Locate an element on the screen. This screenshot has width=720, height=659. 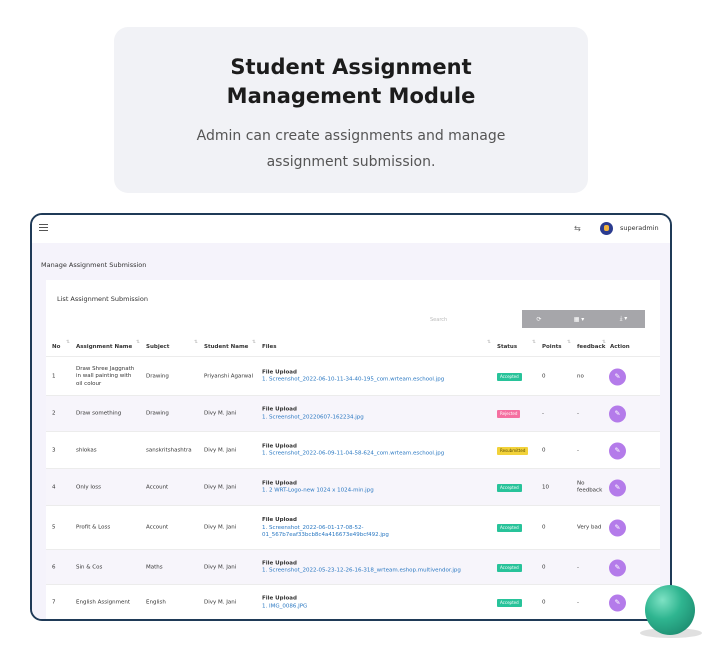
status-badge: Rejected is located at coordinates (509, 414).